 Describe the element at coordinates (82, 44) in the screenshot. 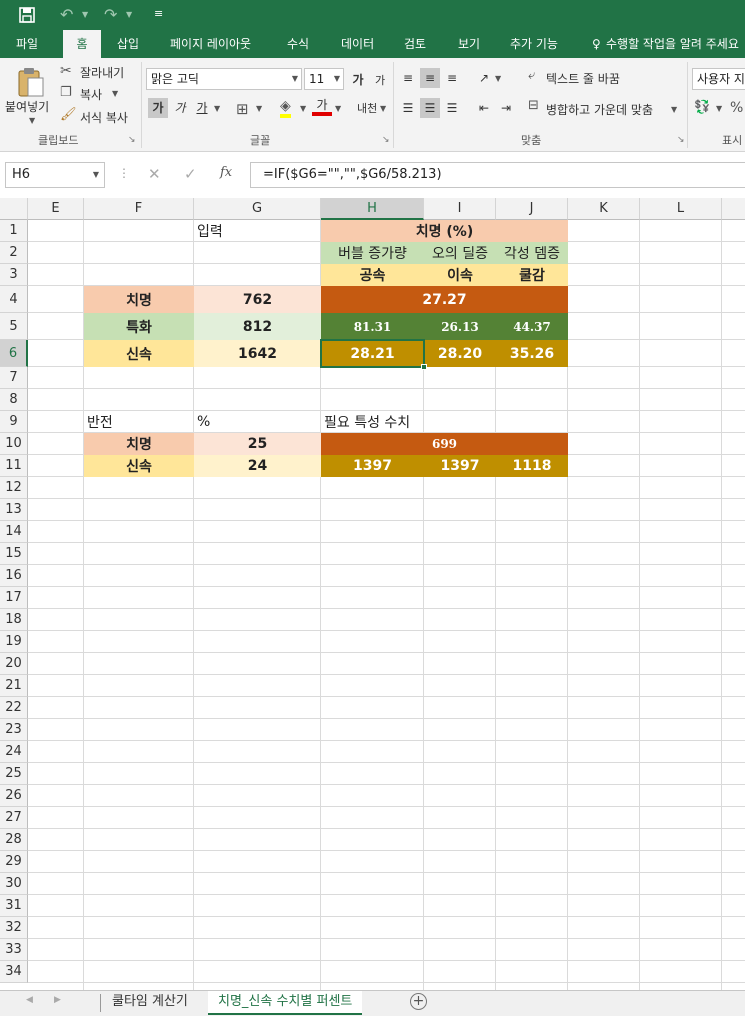

I see `tab-home: 홈` at that location.